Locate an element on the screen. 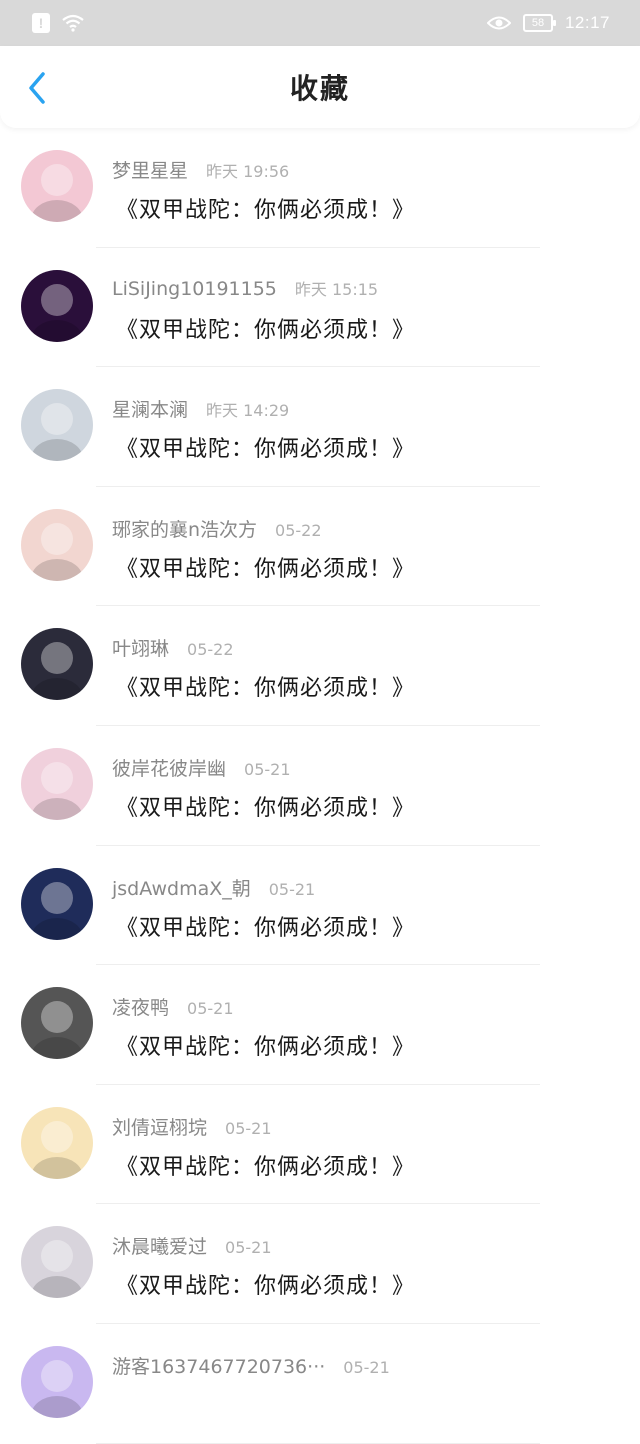 Image resolution: width=640 pixels, height=1444 pixels. chevron-left-icon is located at coordinates (37, 88).